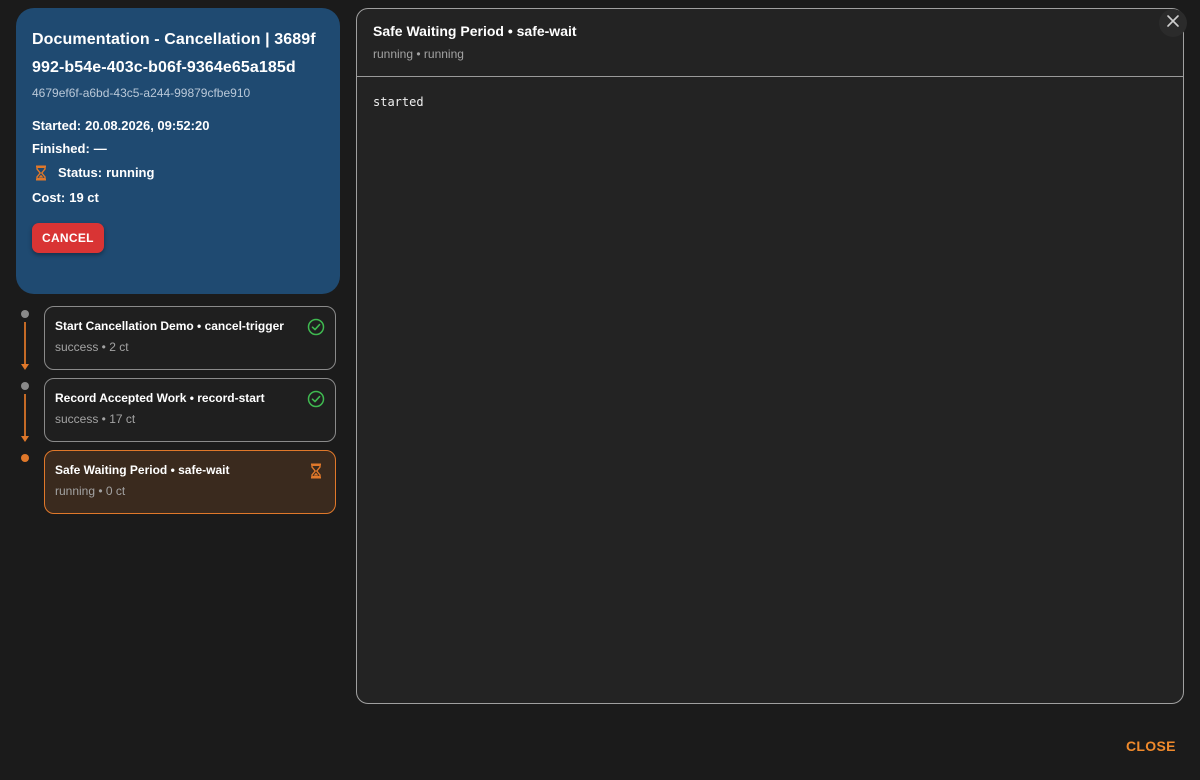 The height and width of the screenshot is (780, 1200). What do you see at coordinates (178, 173) in the screenshot?
I see `status-row: Status: running` at bounding box center [178, 173].